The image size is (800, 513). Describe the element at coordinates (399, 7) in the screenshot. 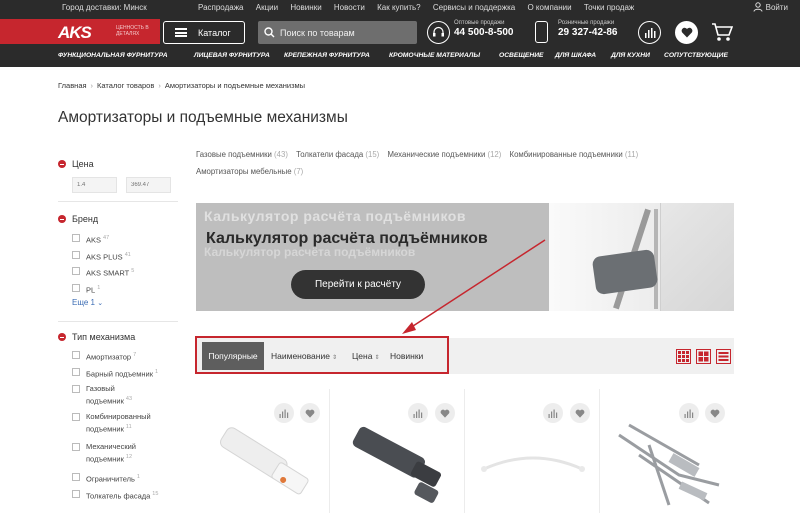

I see `top-link-how-to-buy: Как купить?` at that location.